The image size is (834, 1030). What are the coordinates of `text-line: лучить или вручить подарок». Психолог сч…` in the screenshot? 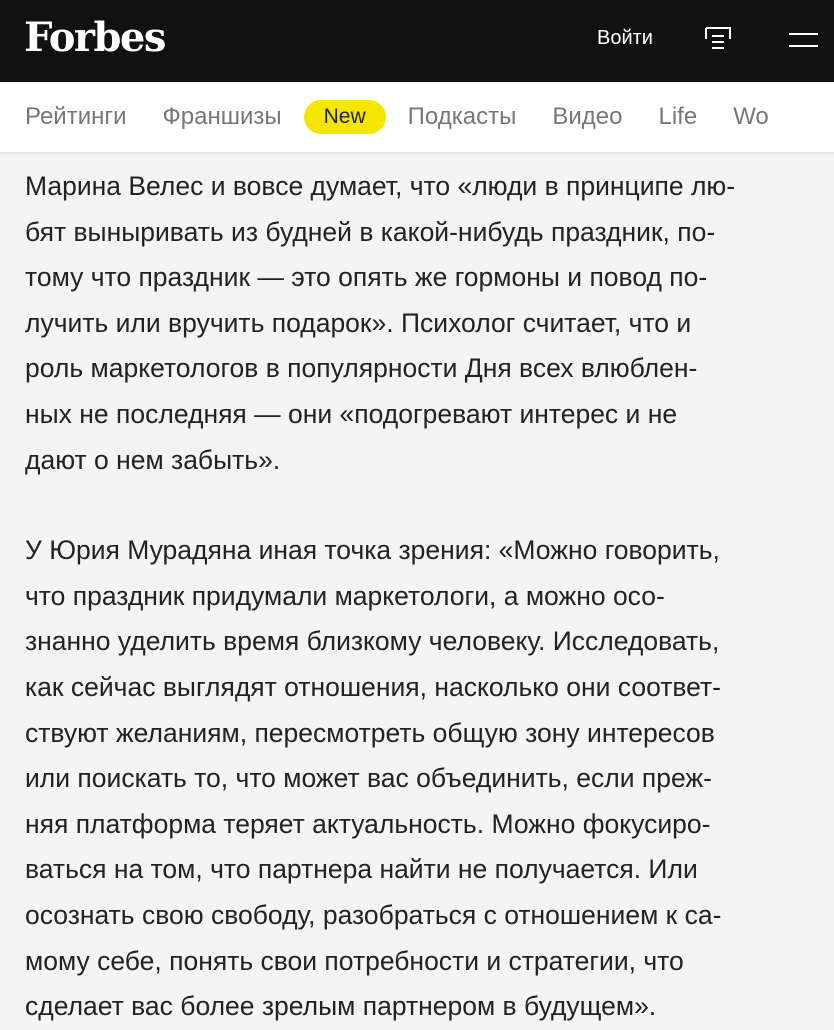 It's located at (358, 322).